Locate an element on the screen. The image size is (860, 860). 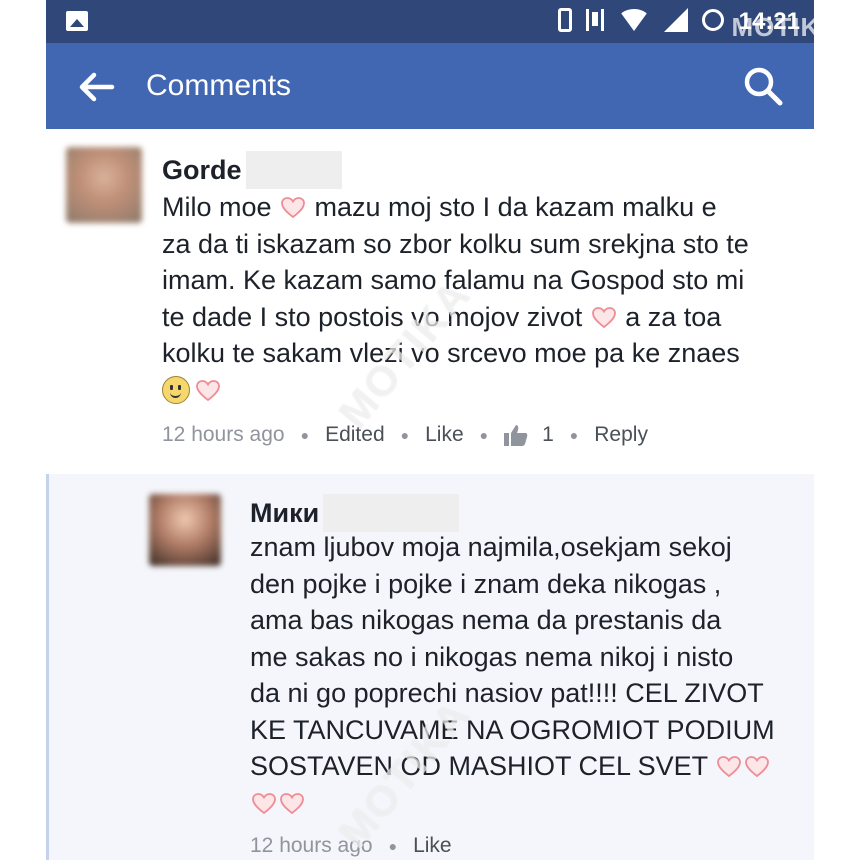
battery-icon is located at coordinates (713, 20).